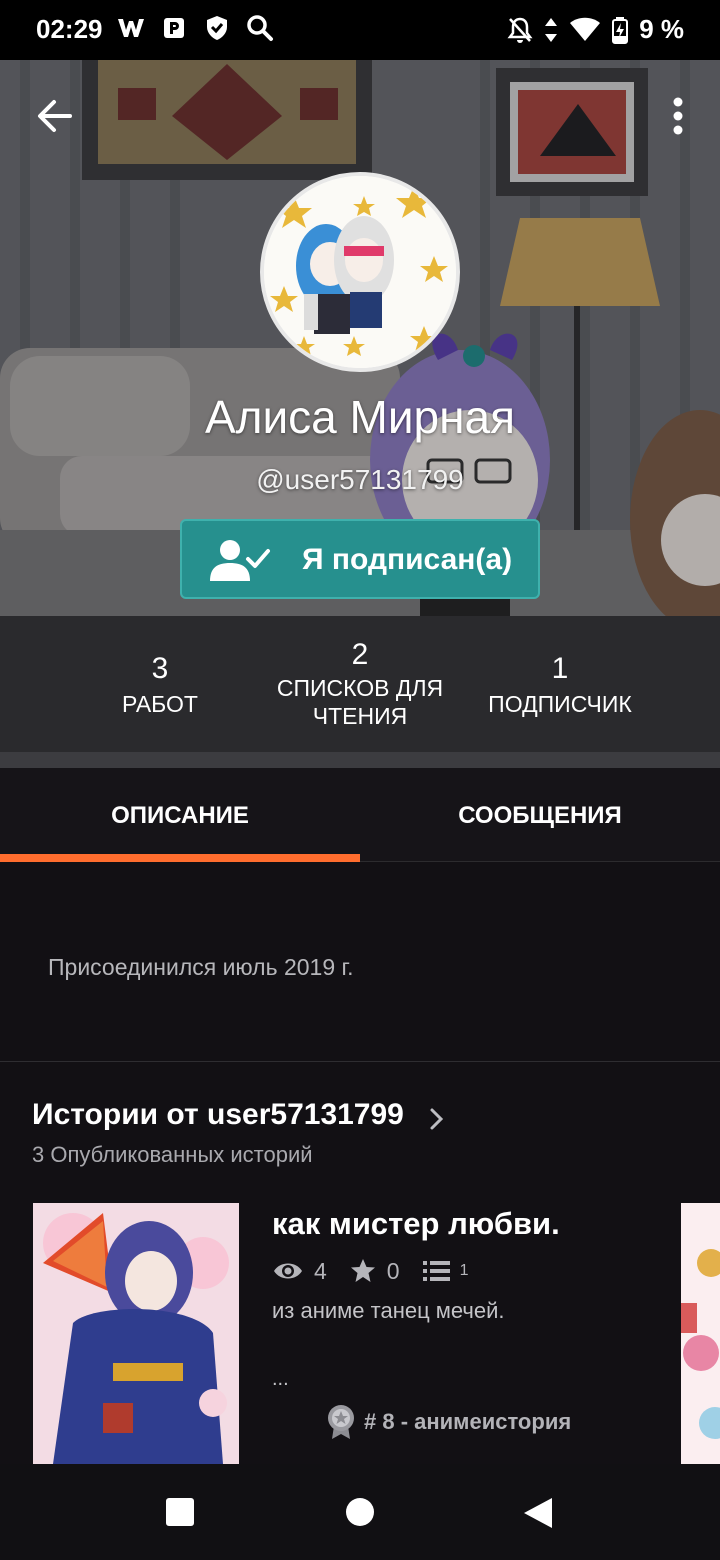  What do you see at coordinates (551, 29) in the screenshot?
I see `data-arrows-icon` at bounding box center [551, 29].